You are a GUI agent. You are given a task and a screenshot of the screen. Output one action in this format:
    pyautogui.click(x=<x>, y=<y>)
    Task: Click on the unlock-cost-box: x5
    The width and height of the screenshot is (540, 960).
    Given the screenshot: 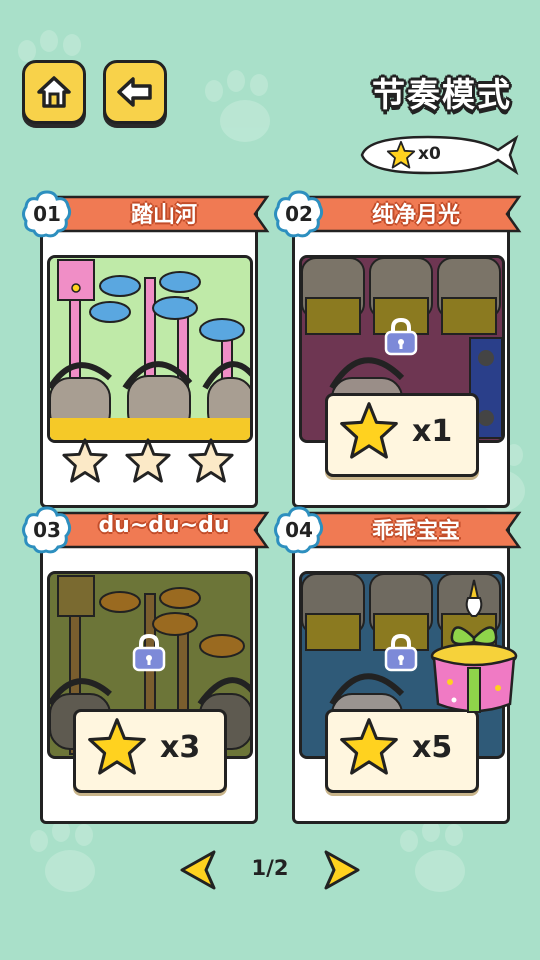 What is the action you would take?
    pyautogui.click(x=402, y=751)
    